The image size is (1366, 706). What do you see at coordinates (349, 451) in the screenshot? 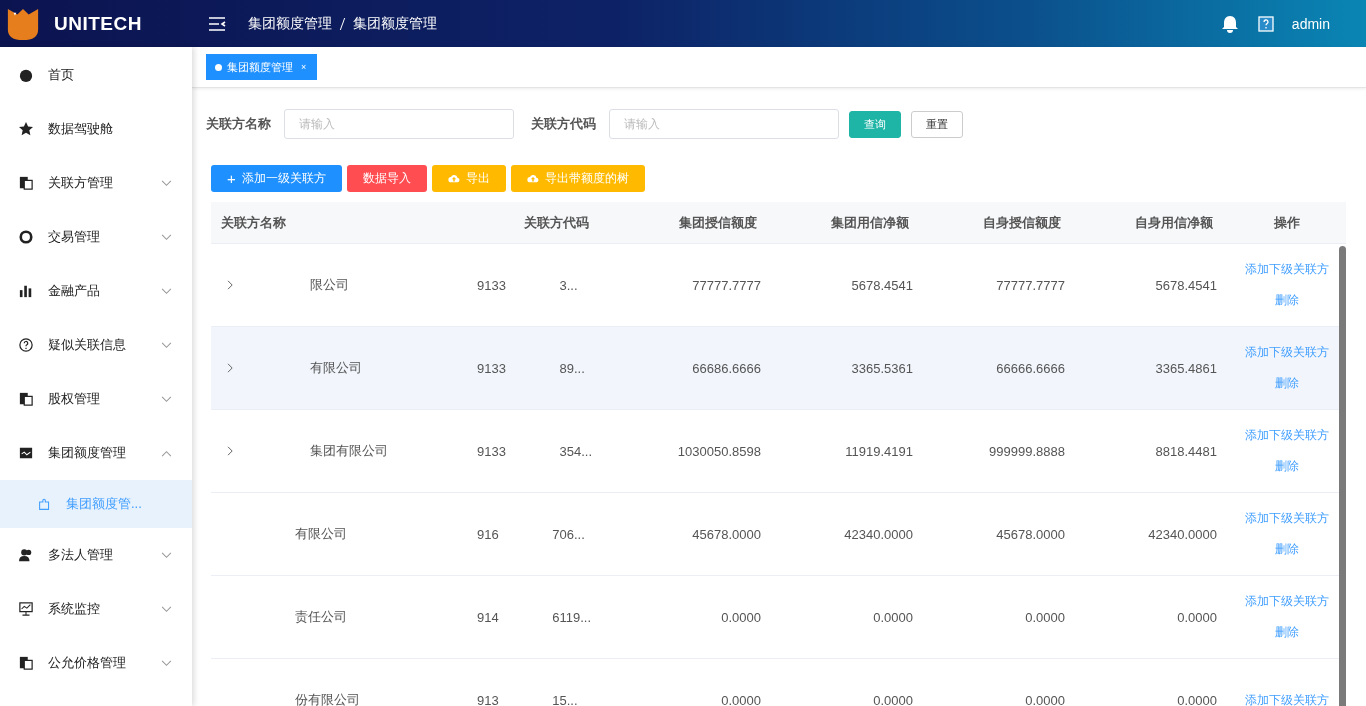
I see `table-cell: 集团有限公司` at bounding box center [349, 451].